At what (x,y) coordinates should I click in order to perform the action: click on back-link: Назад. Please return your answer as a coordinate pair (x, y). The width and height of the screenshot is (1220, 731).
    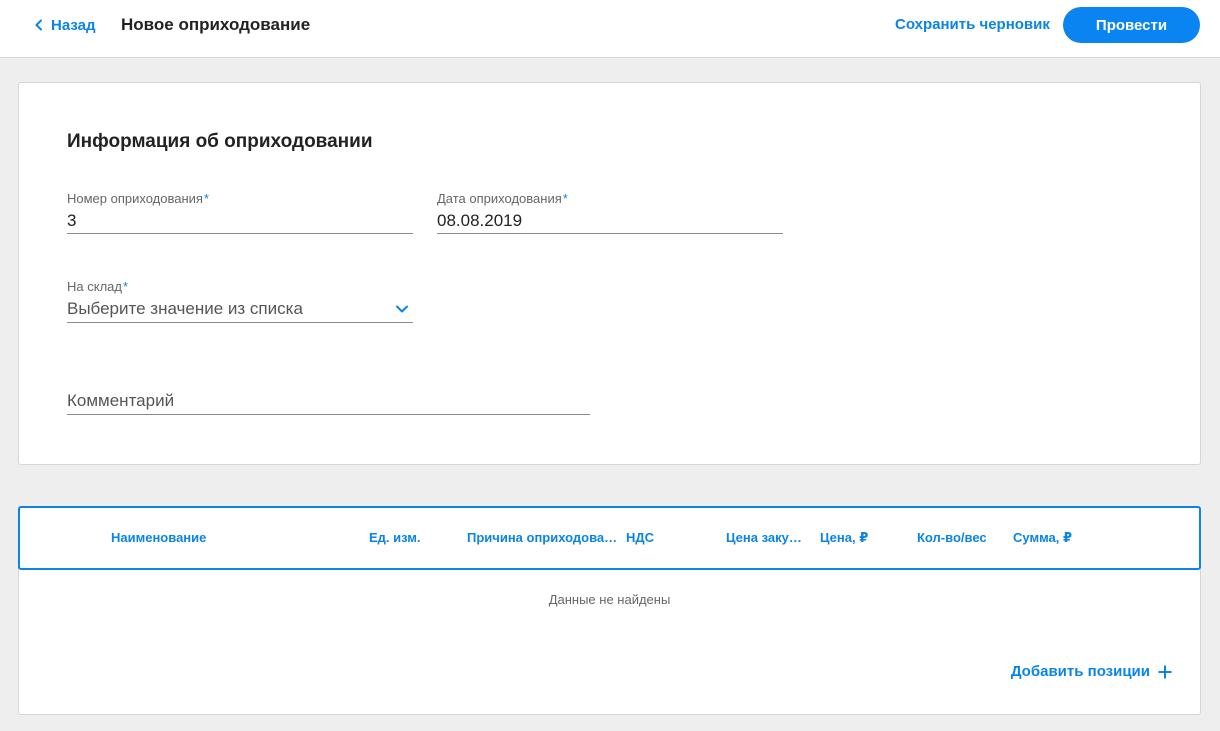
    Looking at the image, I should click on (64, 25).